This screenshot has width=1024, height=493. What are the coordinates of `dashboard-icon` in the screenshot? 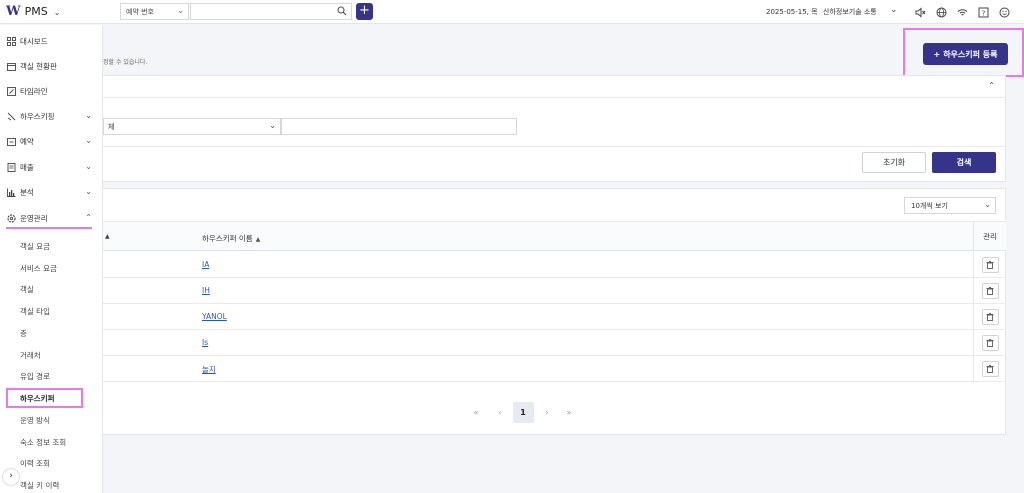 It's located at (11, 41).